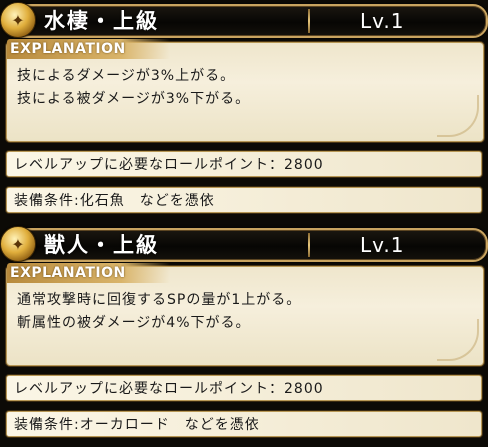 This screenshot has height=447, width=488. I want to click on skill-title-bar: 獣人・上級 Lv.1, so click(247, 245).